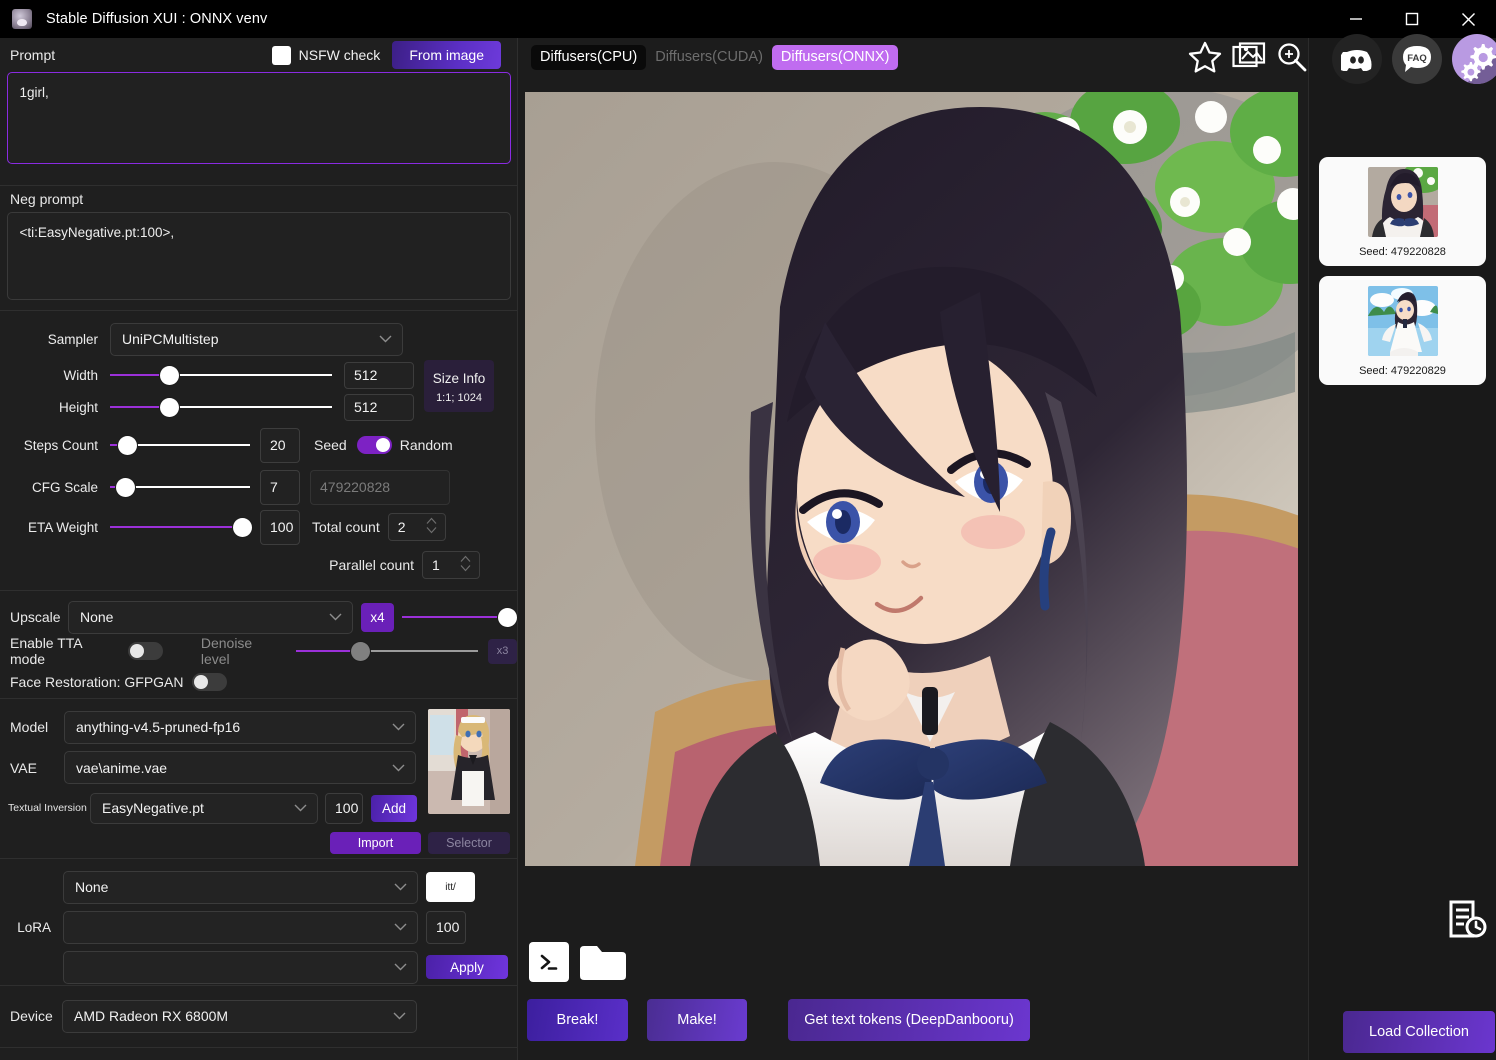 The height and width of the screenshot is (1060, 1496). I want to click on width-row: Width 512 Size Info 1:1; 1024, so click(258, 385).